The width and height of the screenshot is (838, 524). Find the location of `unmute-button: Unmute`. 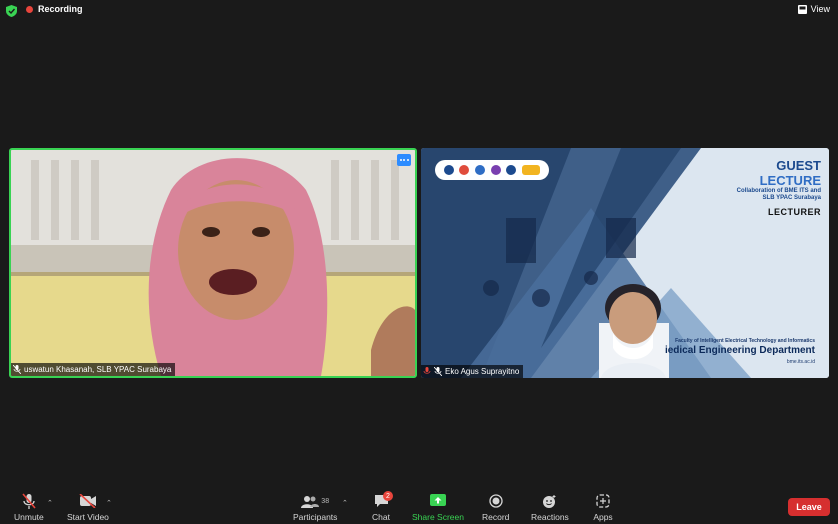

unmute-button: Unmute is located at coordinates (29, 507).